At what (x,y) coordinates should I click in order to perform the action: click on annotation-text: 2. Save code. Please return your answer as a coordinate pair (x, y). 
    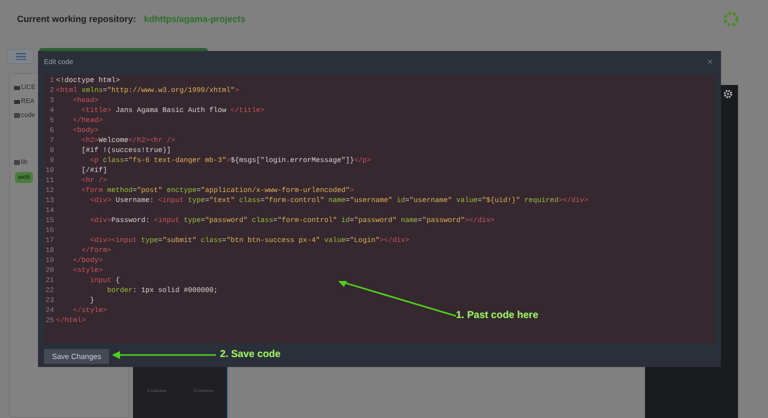
    Looking at the image, I should click on (250, 354).